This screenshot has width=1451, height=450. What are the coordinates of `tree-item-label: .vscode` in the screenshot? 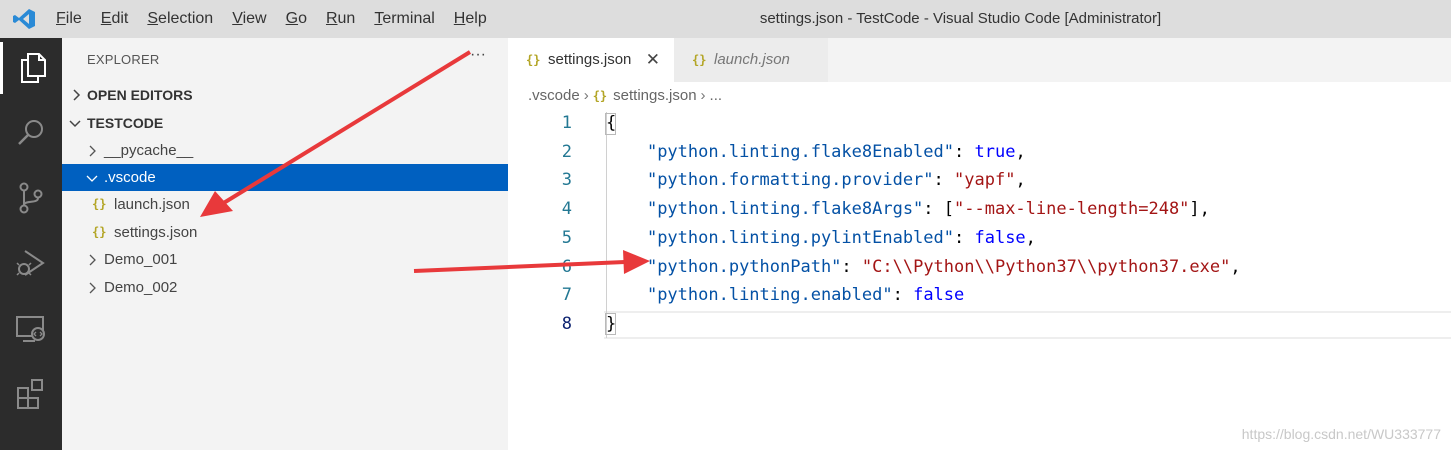 It's located at (130, 177).